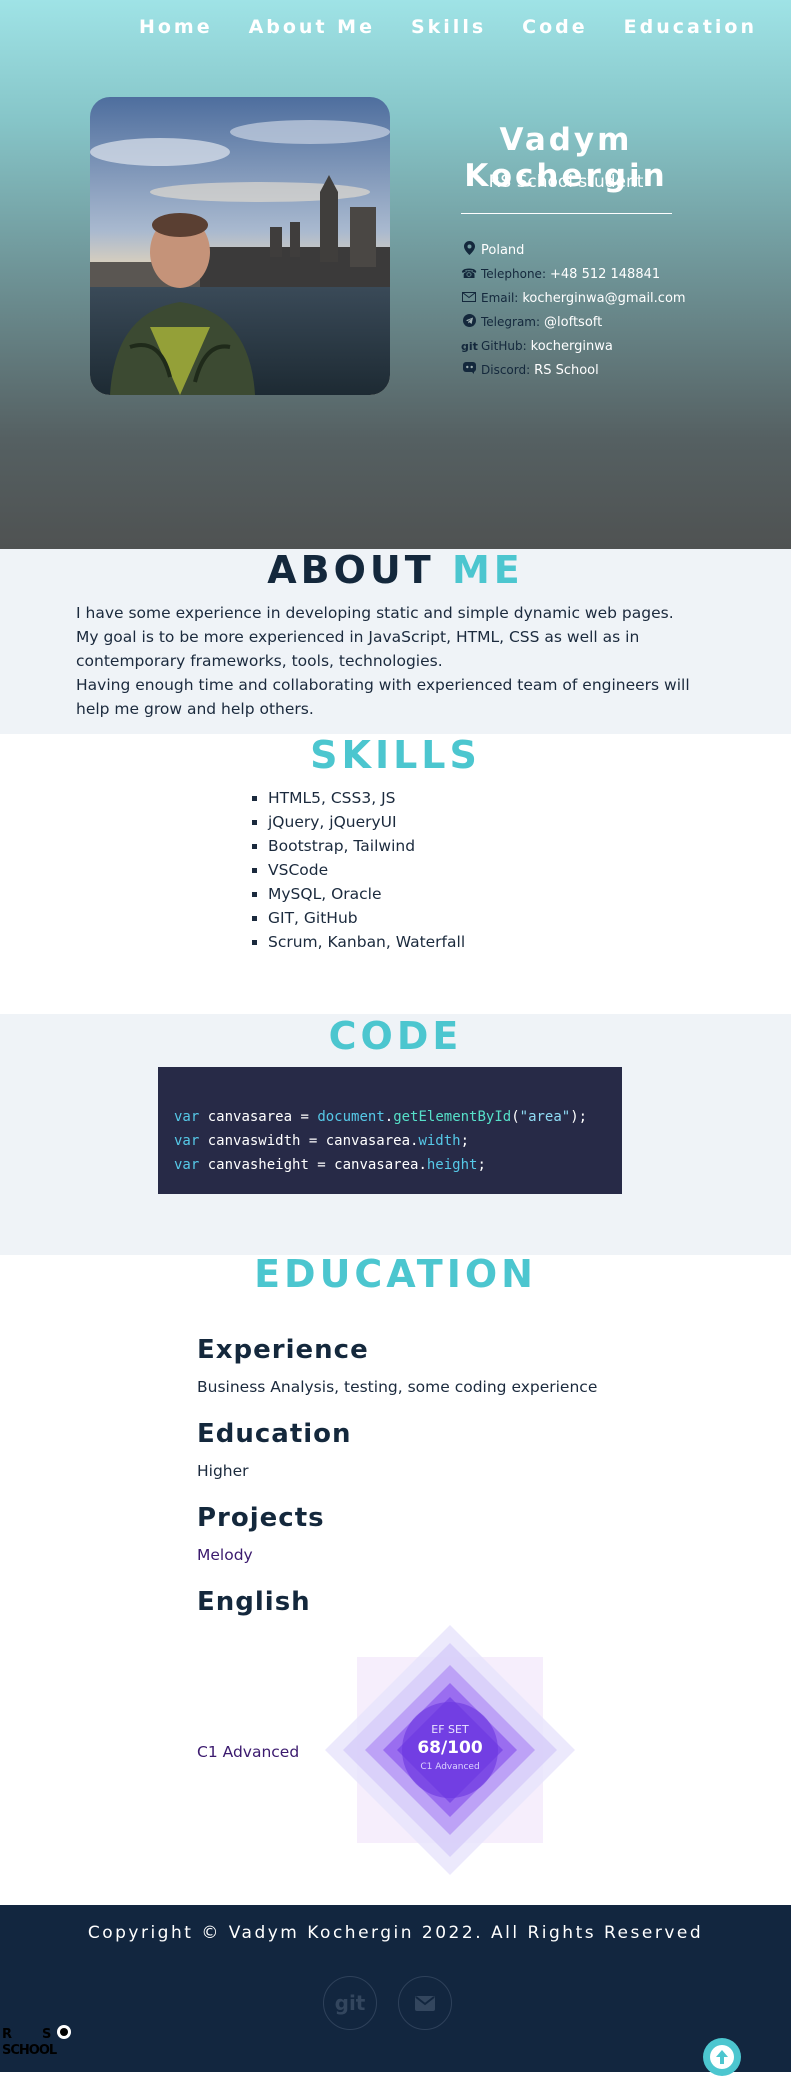 Image resolution: width=791 pixels, height=2076 pixels. Describe the element at coordinates (366, 798) in the screenshot. I see `list-item: HTML5, CSS3, JS` at that location.